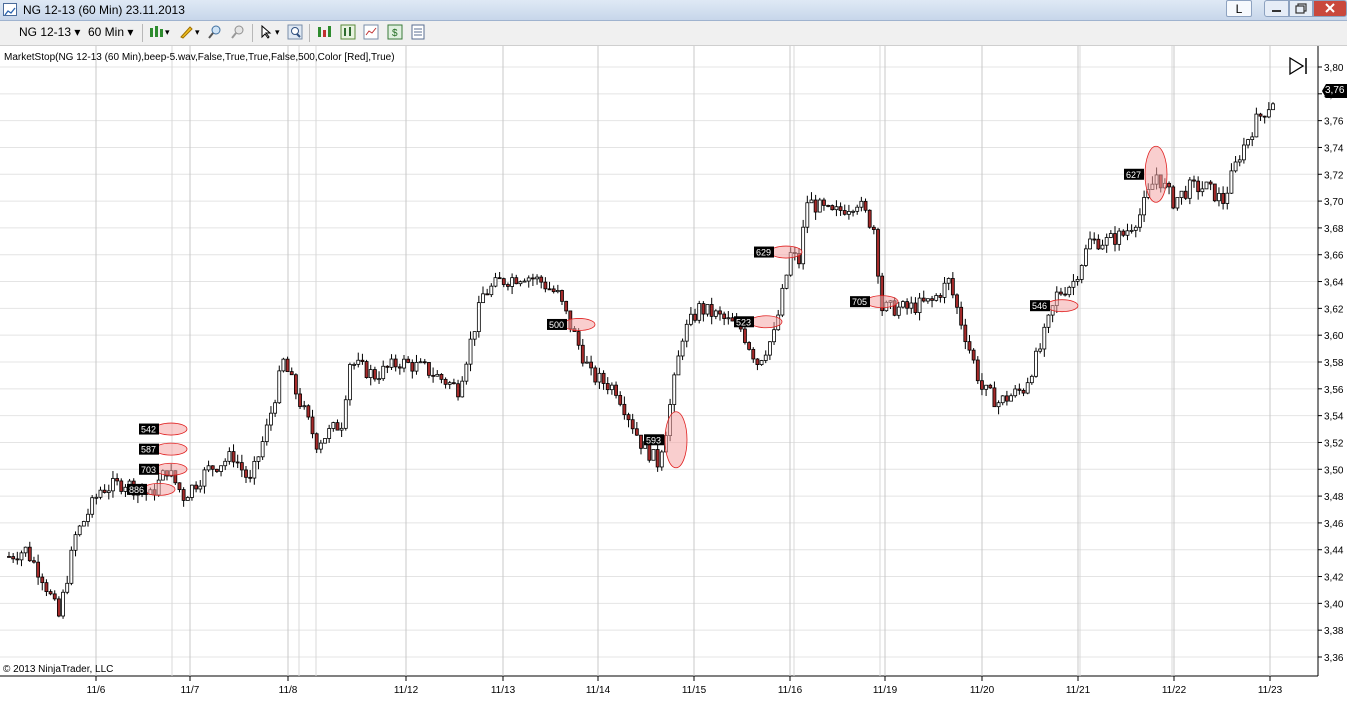 The width and height of the screenshot is (1347, 713). What do you see at coordinates (371, 32) in the screenshot?
I see `chart-properties-icon` at bounding box center [371, 32].